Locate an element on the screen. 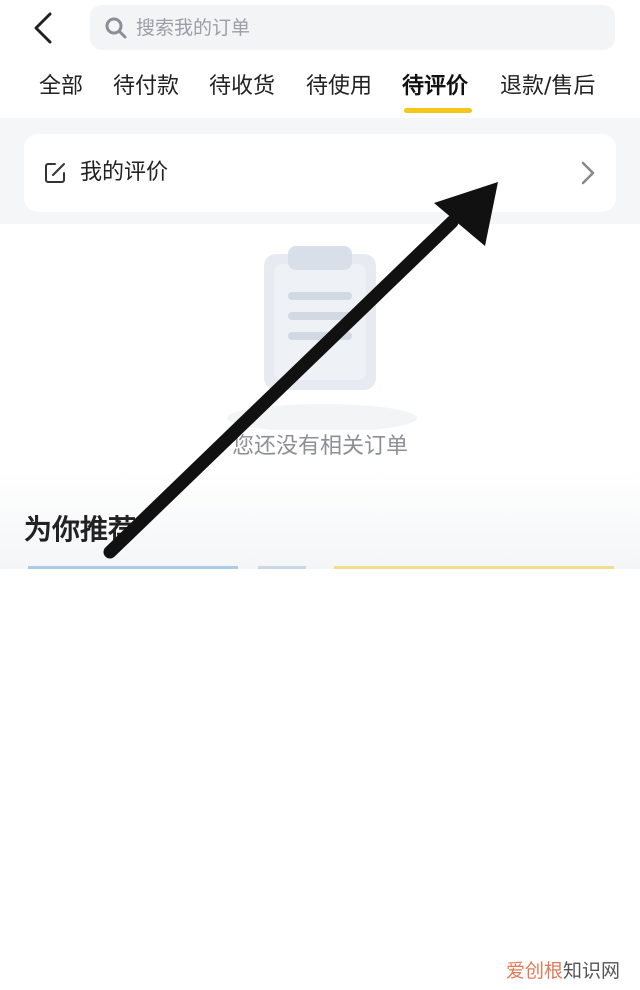 Image resolution: width=640 pixels, height=990 pixels. back-arrow-icon is located at coordinates (43, 28).